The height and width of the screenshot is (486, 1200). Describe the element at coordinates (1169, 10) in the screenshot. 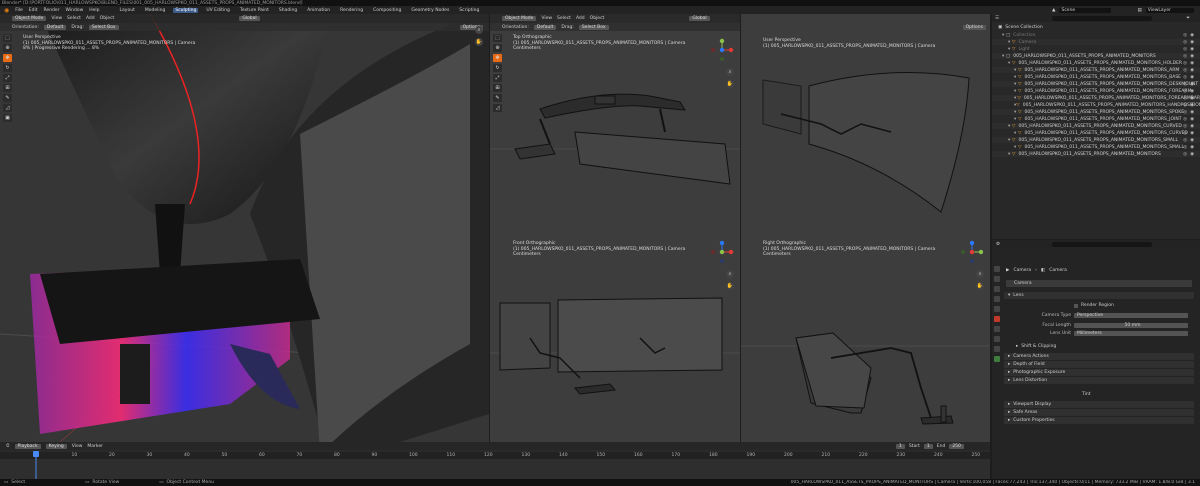

I see `view-layer-field: ViewLayer` at that location.